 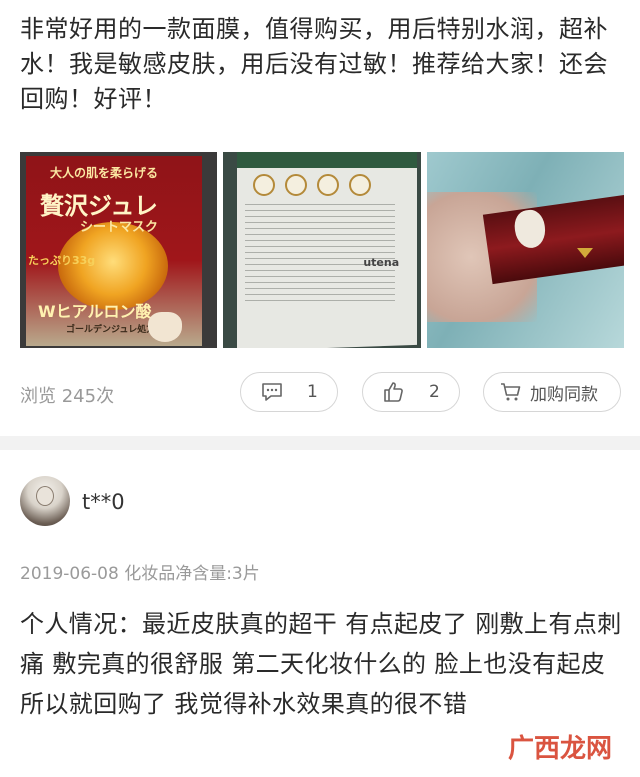 What do you see at coordinates (394, 392) in the screenshot?
I see `thumbs-up-icon` at bounding box center [394, 392].